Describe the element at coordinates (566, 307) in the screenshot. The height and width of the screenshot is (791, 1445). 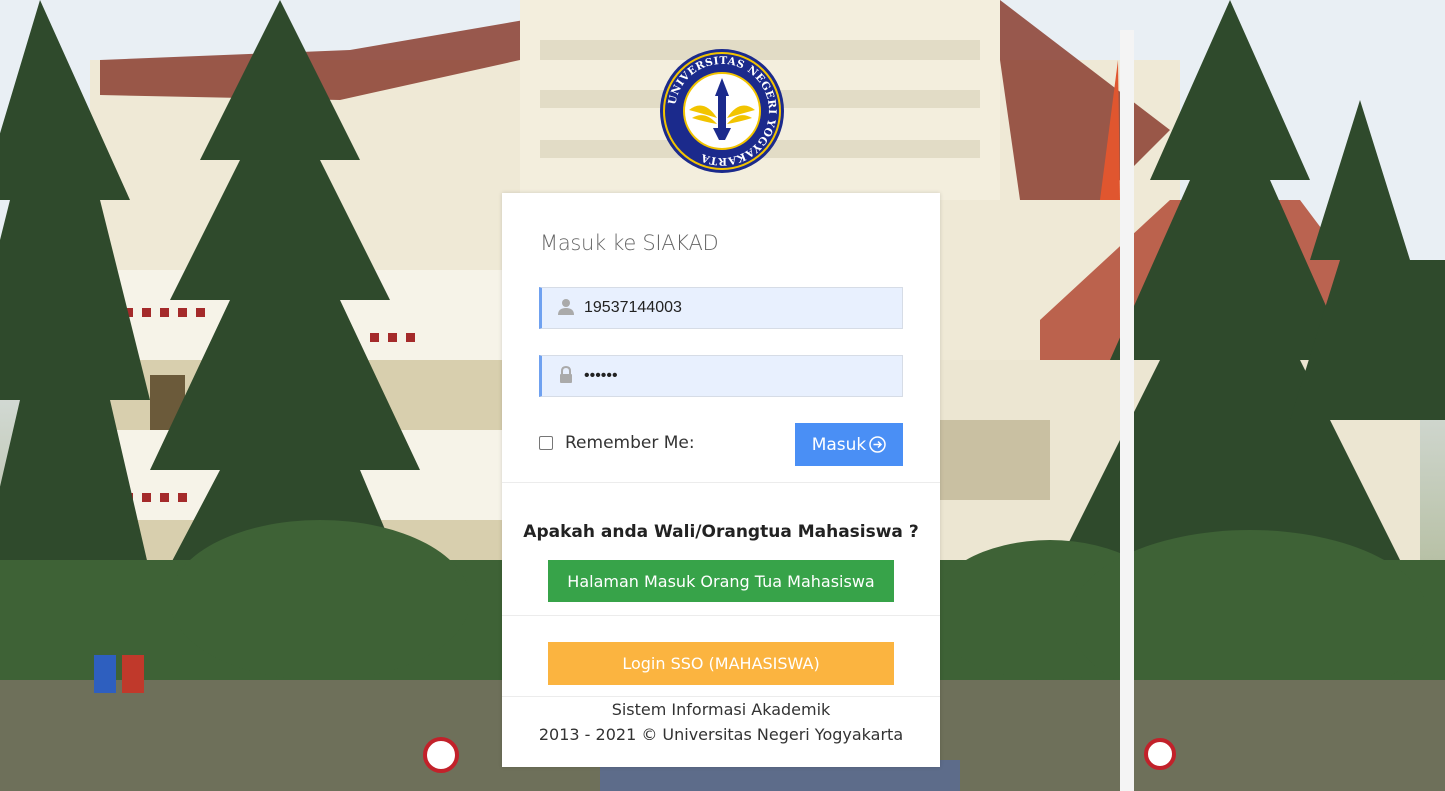
I see `user-icon` at that location.